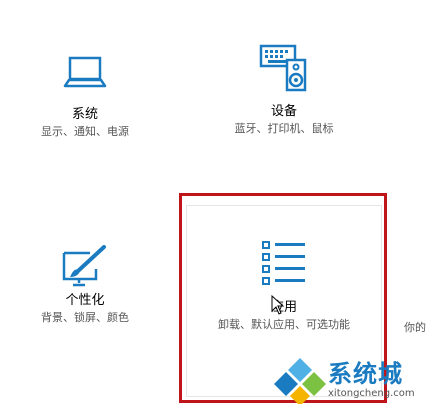 The height and width of the screenshot is (409, 428). I want to click on tile-system-title: 系统, so click(84, 114).